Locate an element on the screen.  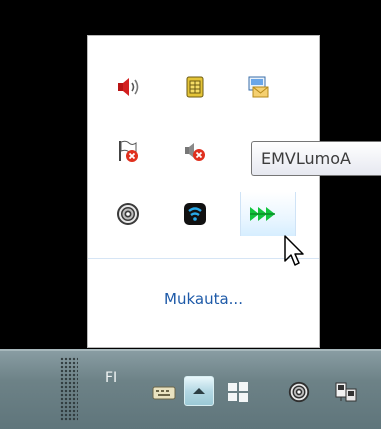
chevron-up-icon is located at coordinates (199, 391).